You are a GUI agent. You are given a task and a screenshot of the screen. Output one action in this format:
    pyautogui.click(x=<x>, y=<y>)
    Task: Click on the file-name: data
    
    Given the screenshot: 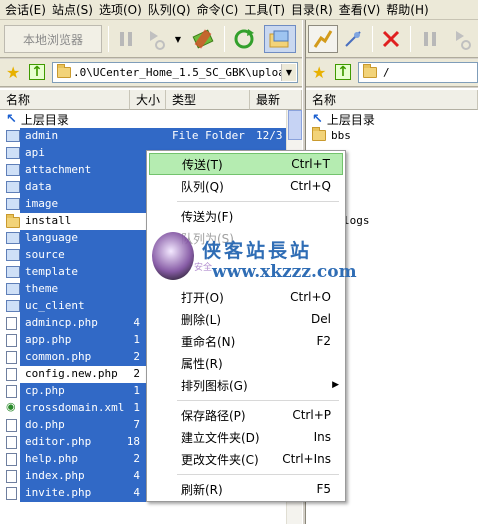 What is the action you would take?
    pyautogui.click(x=38, y=186)
    